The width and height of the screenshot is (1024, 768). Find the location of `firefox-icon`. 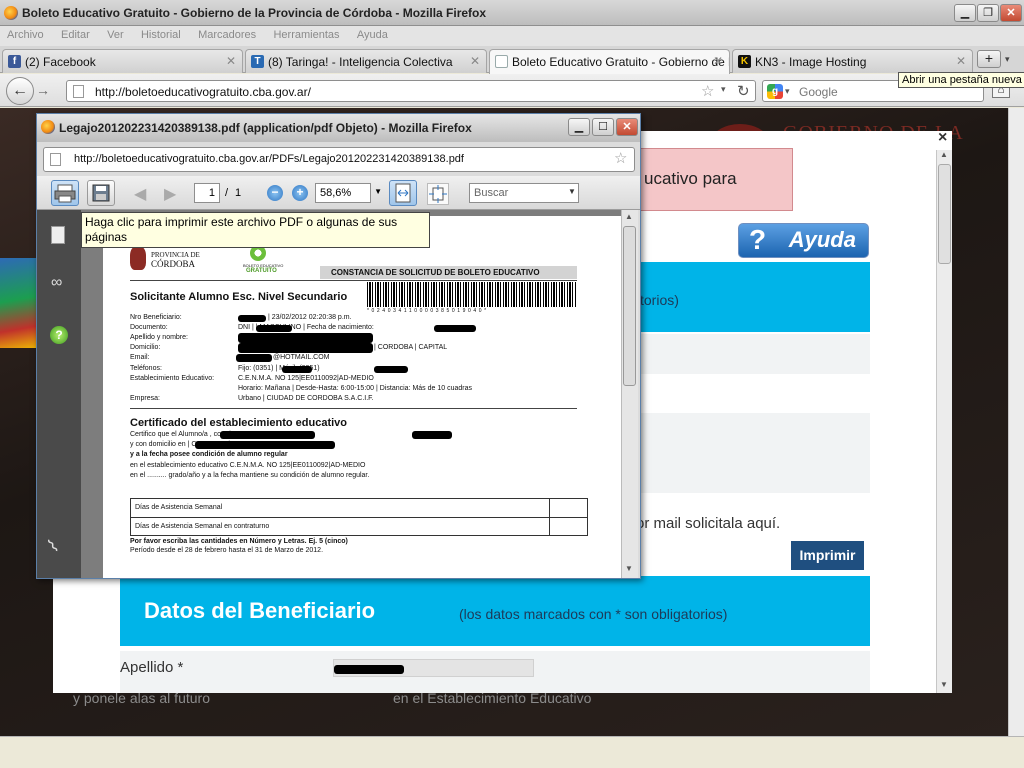

firefox-icon is located at coordinates (48, 127).